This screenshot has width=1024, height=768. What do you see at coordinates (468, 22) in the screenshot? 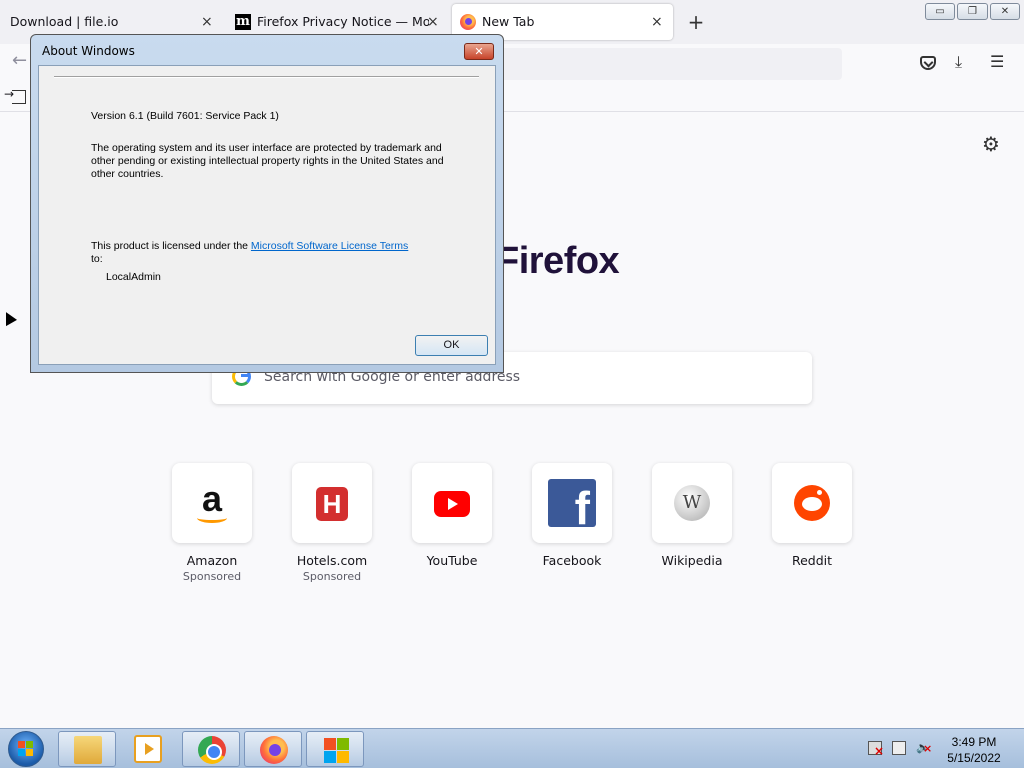
I see `firefox-favicon-icon` at bounding box center [468, 22].